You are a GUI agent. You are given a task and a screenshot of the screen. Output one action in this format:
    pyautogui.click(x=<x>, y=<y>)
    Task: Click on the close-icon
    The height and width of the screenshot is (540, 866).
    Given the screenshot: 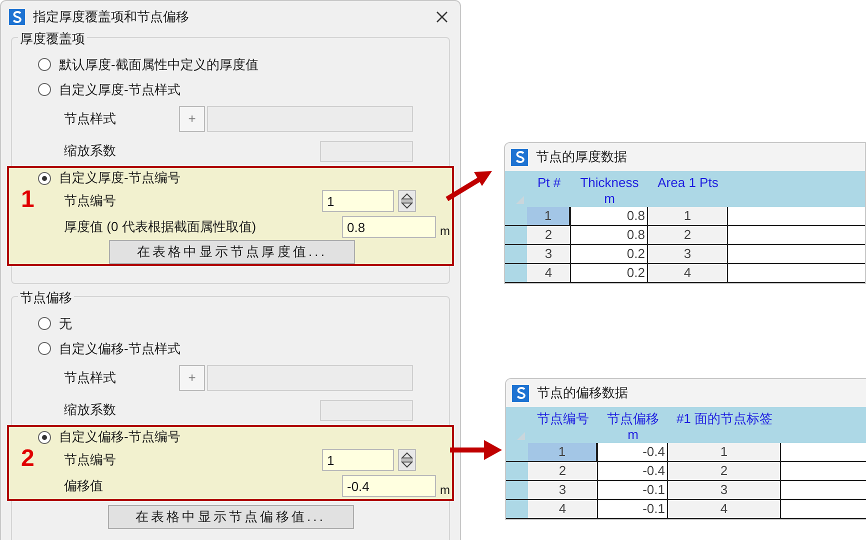 What is the action you would take?
    pyautogui.click(x=442, y=17)
    